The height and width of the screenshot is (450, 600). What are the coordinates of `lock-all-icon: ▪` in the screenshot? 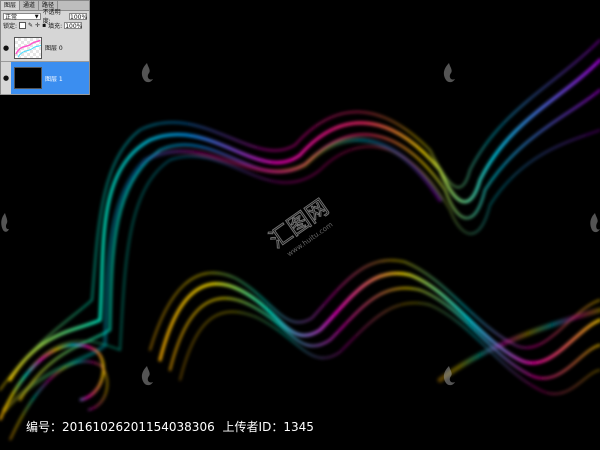 It's located at (44, 25).